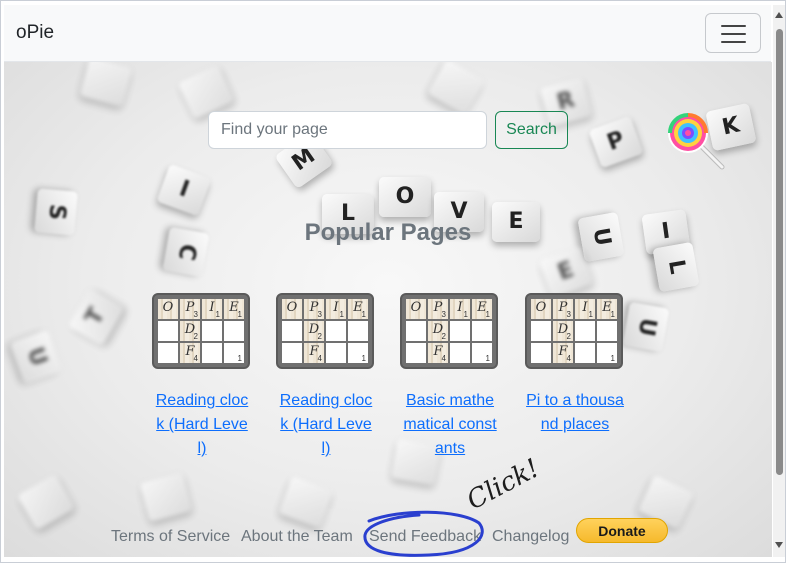  What do you see at coordinates (530, 537) in the screenshot?
I see `changelog-link: Changelog` at bounding box center [530, 537].